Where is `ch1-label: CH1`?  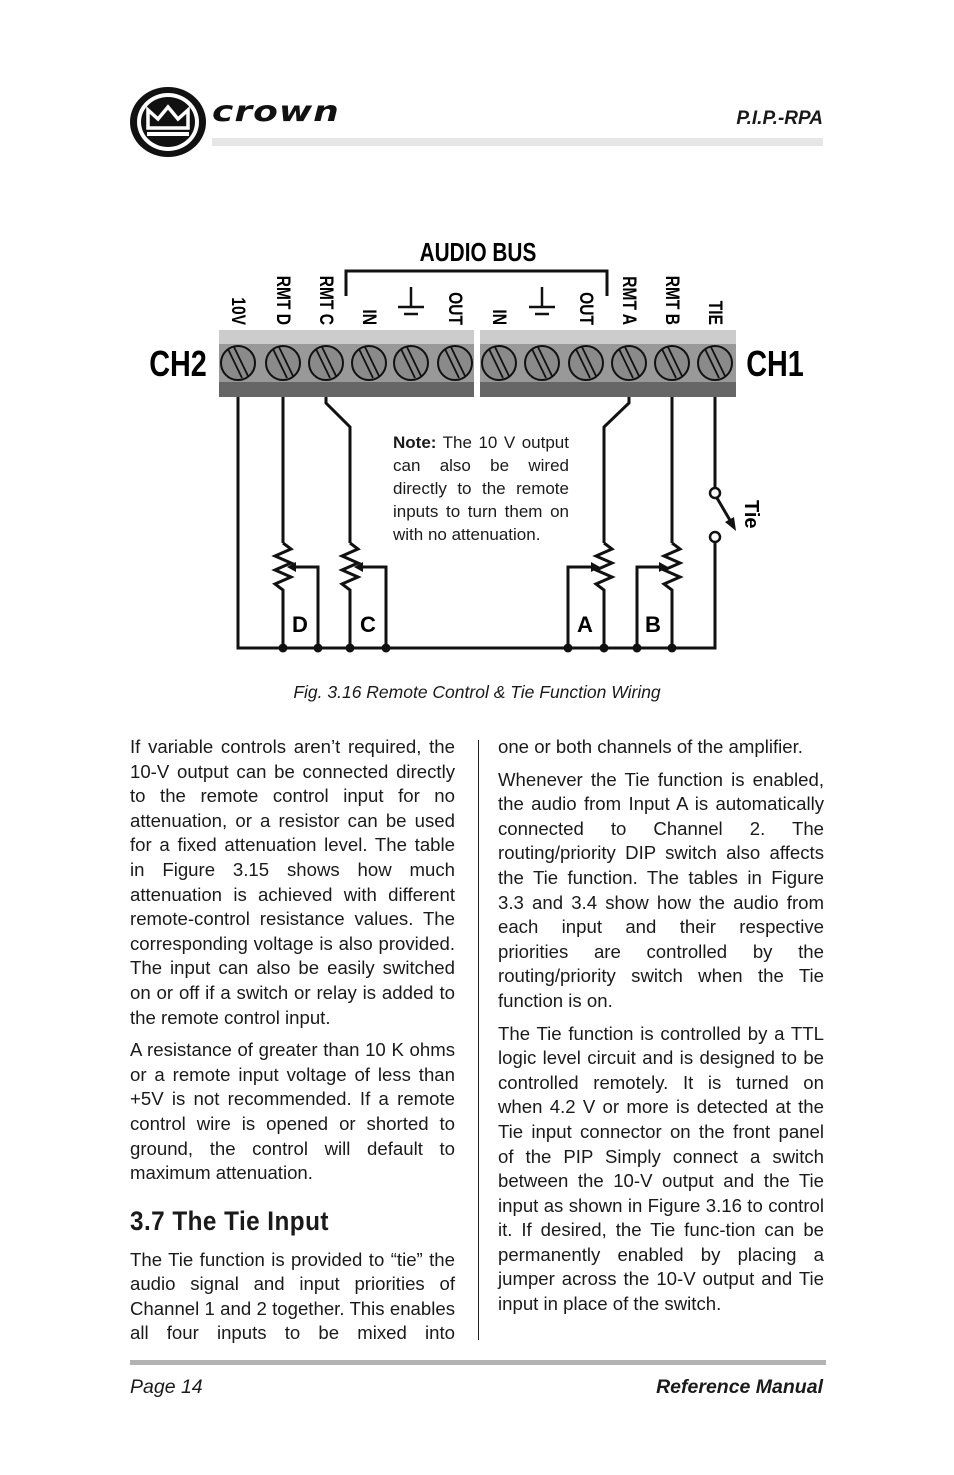
ch1-label: CH1 is located at coordinates (775, 363).